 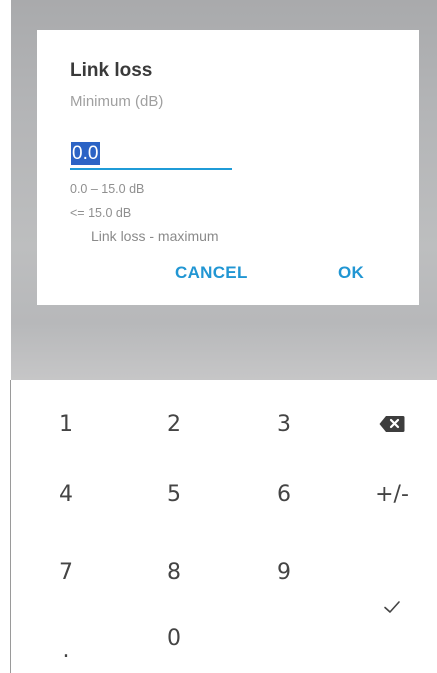 What do you see at coordinates (111, 70) in the screenshot?
I see `dialog-title: Link loss` at bounding box center [111, 70].